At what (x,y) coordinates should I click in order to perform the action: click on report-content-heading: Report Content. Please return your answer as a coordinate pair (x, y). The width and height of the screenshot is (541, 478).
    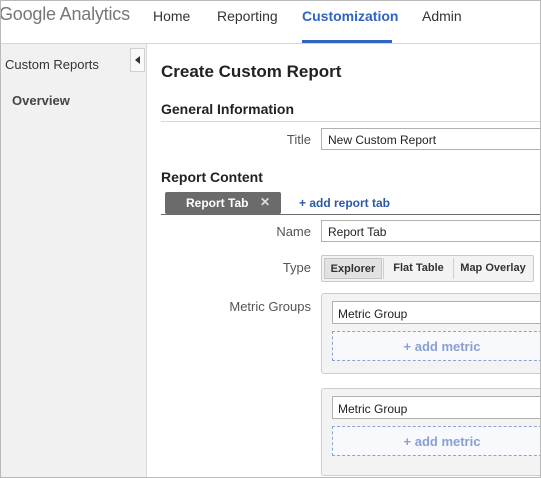
    Looking at the image, I should click on (212, 177).